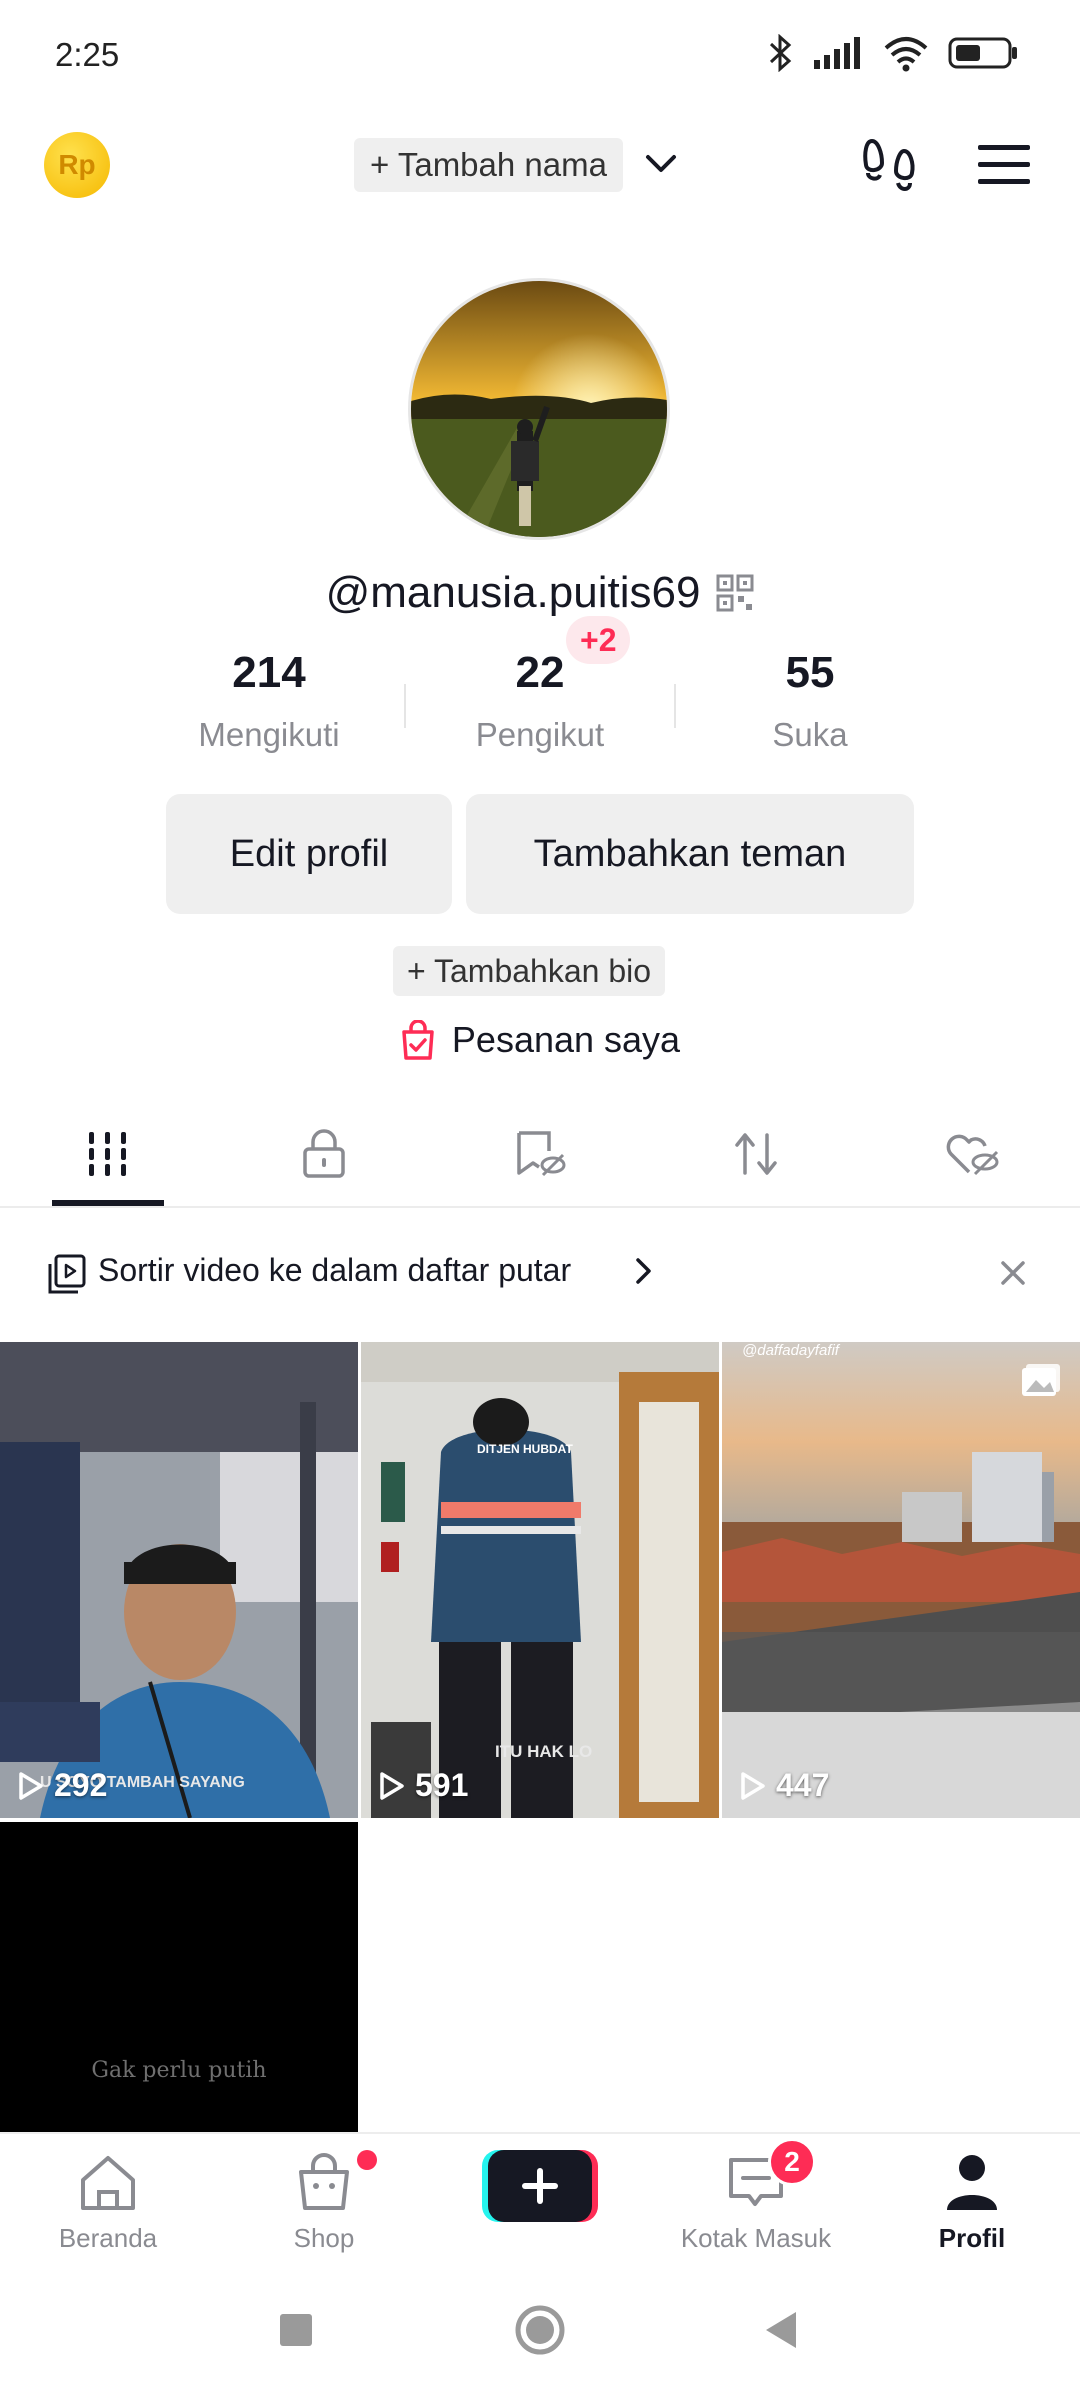 The image size is (1080, 2400). Describe the element at coordinates (418, 1040) in the screenshot. I see `shopping-bag-icon` at that location.